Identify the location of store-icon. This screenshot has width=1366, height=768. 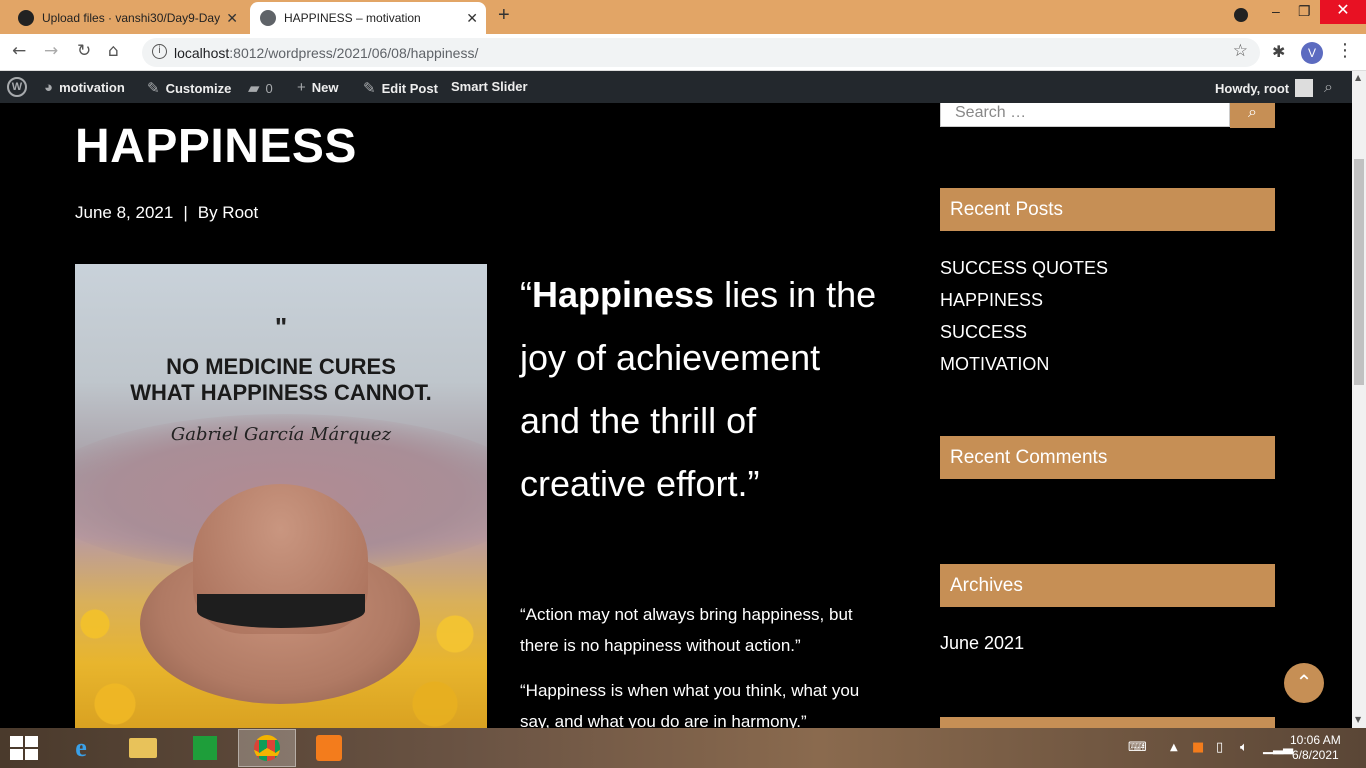
(205, 748).